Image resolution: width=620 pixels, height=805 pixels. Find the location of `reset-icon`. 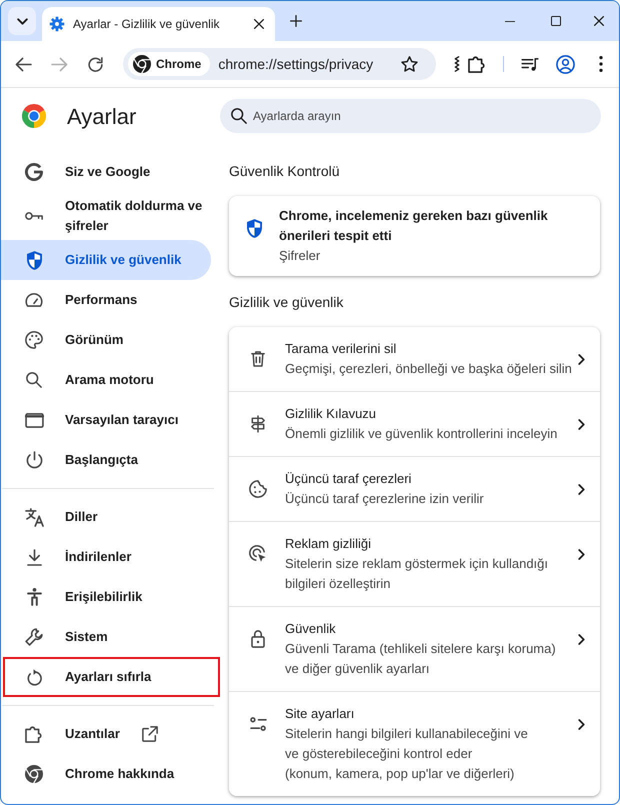

reset-icon is located at coordinates (34, 677).